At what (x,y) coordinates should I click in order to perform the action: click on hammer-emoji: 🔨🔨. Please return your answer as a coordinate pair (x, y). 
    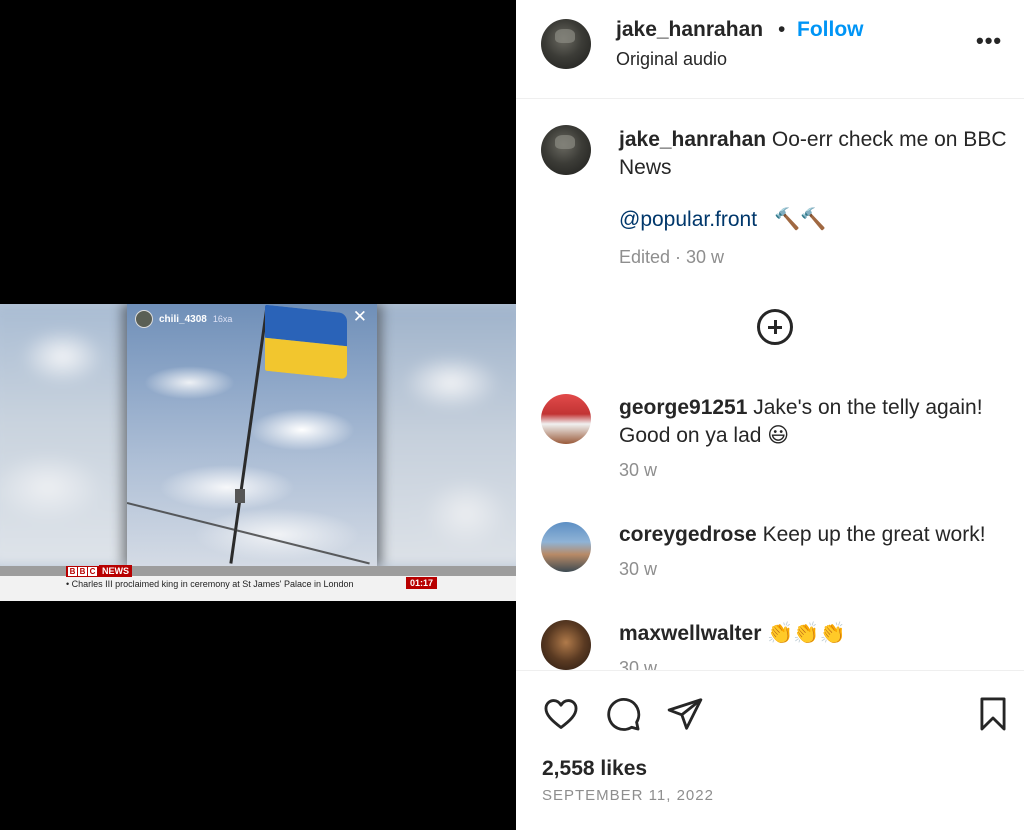
    Looking at the image, I should click on (800, 219).